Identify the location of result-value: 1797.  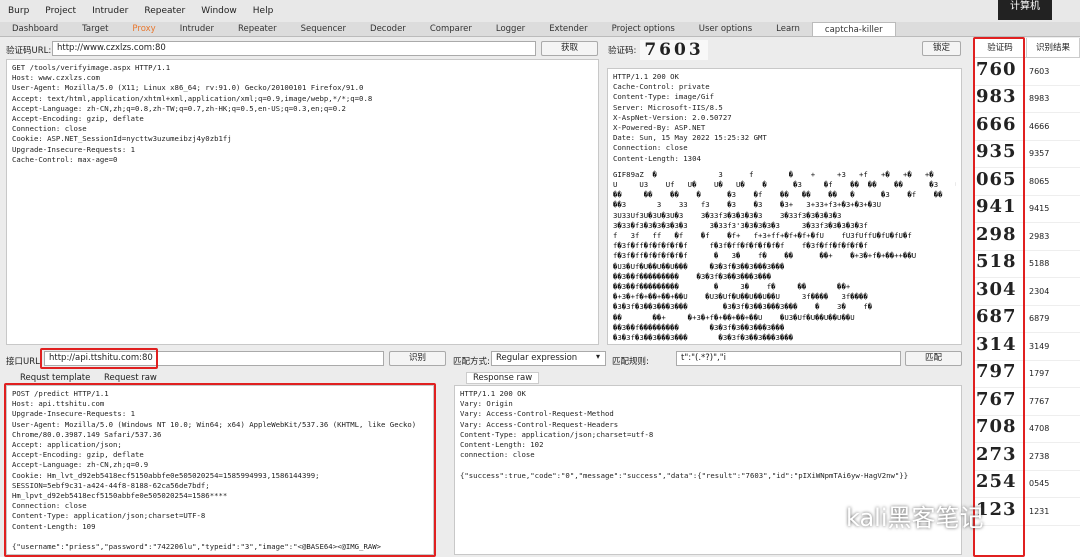
(1039, 374).